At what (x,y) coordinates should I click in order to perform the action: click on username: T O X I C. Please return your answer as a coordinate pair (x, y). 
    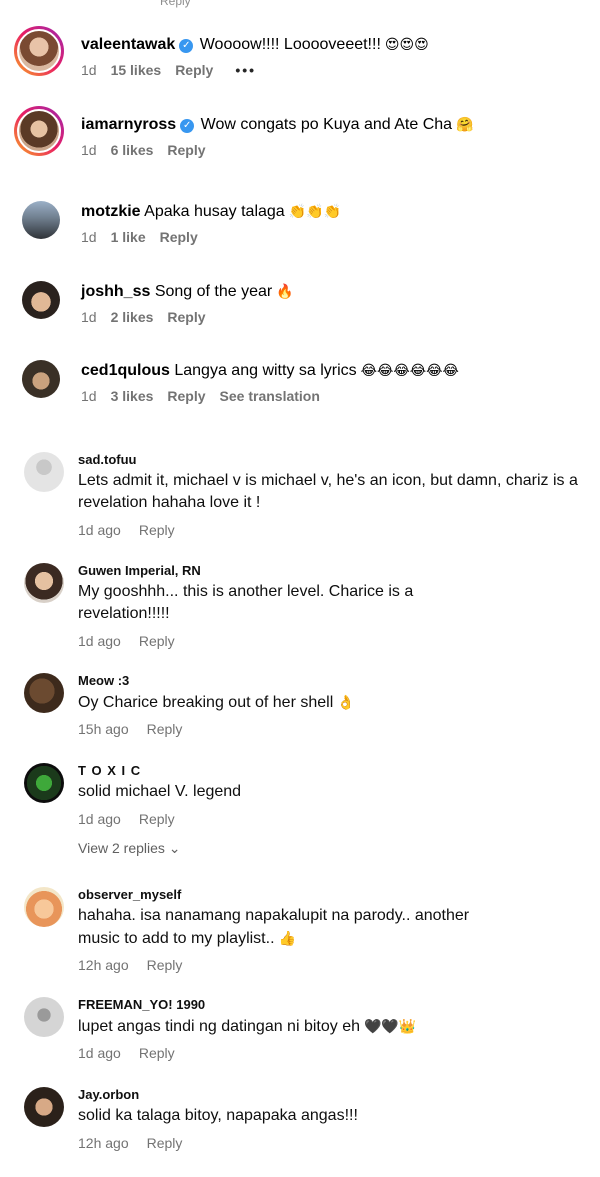
    Looking at the image, I should click on (109, 770).